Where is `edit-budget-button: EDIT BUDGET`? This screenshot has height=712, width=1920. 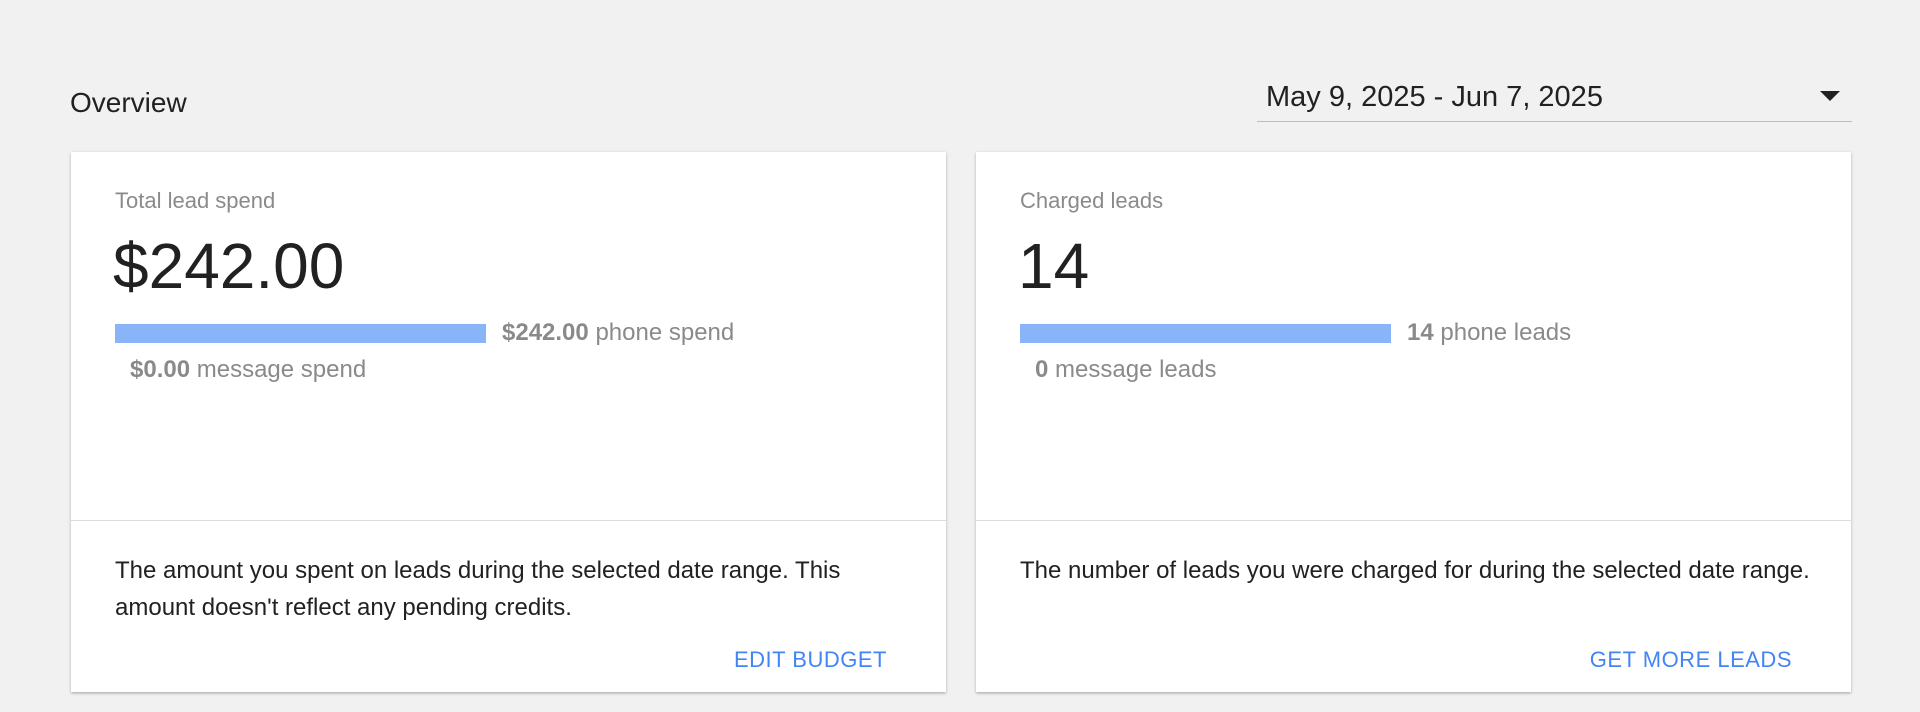 edit-budget-button: EDIT BUDGET is located at coordinates (810, 660).